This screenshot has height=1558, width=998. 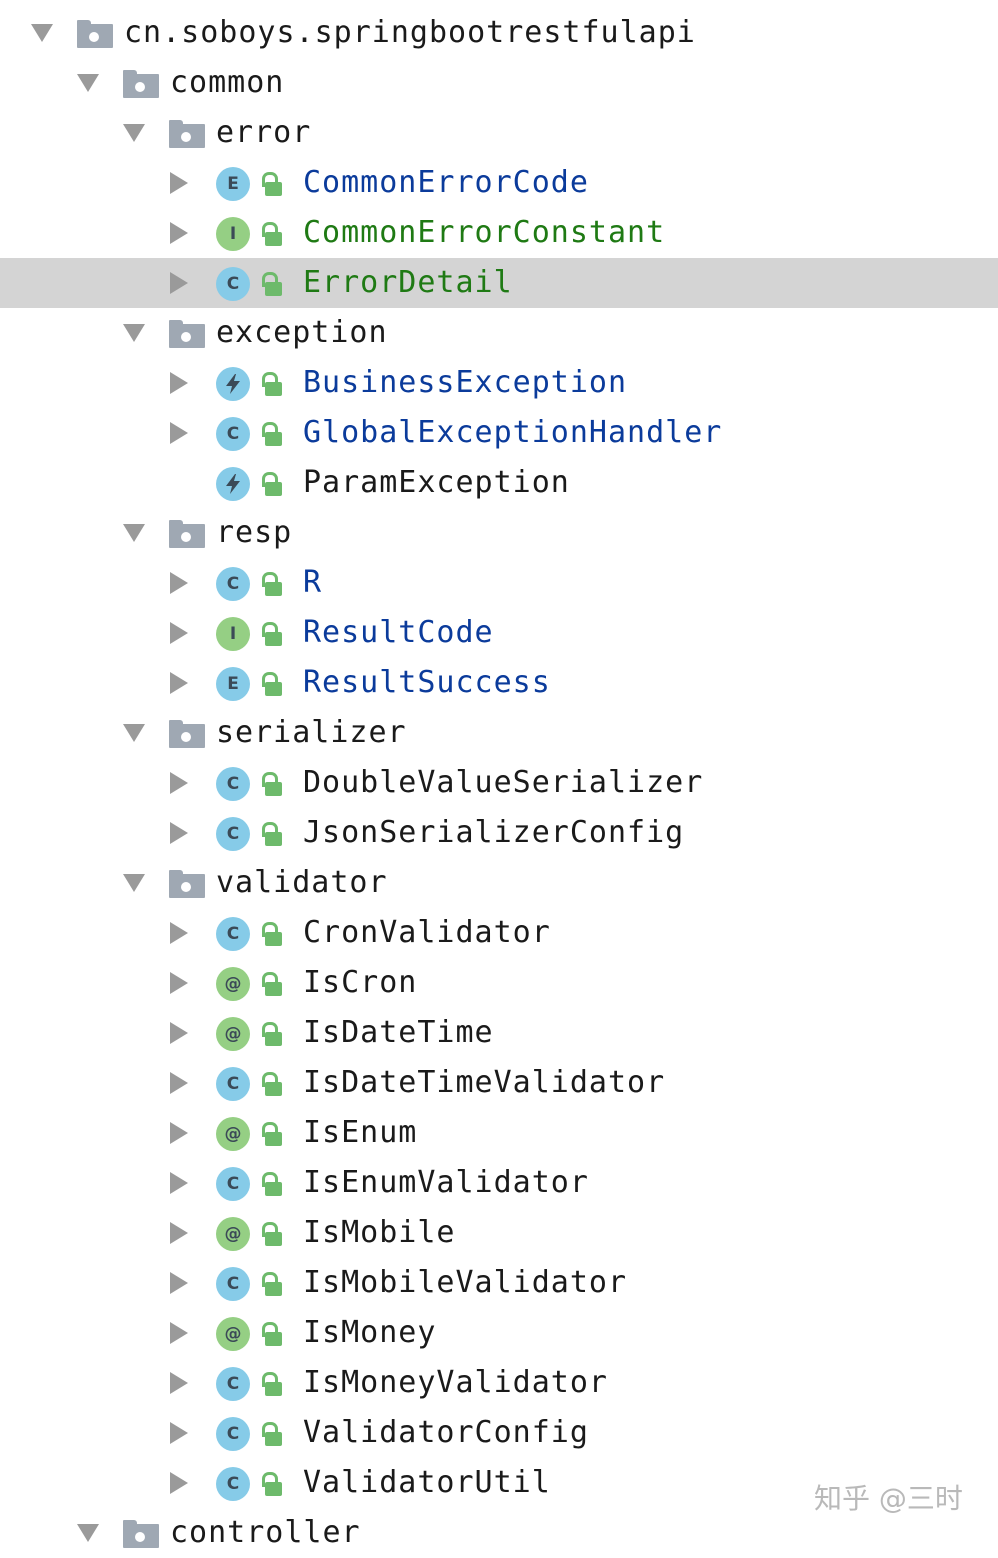 What do you see at coordinates (398, 632) in the screenshot?
I see `class-name-label: ResultCode` at bounding box center [398, 632].